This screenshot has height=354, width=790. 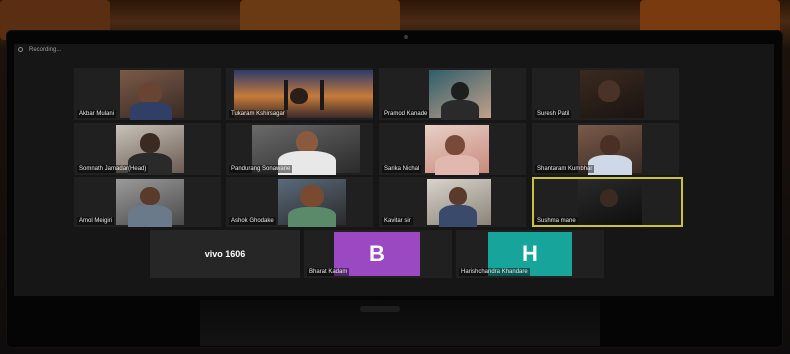 What do you see at coordinates (556, 221) in the screenshot?
I see `participant-name: Sushma mane` at bounding box center [556, 221].